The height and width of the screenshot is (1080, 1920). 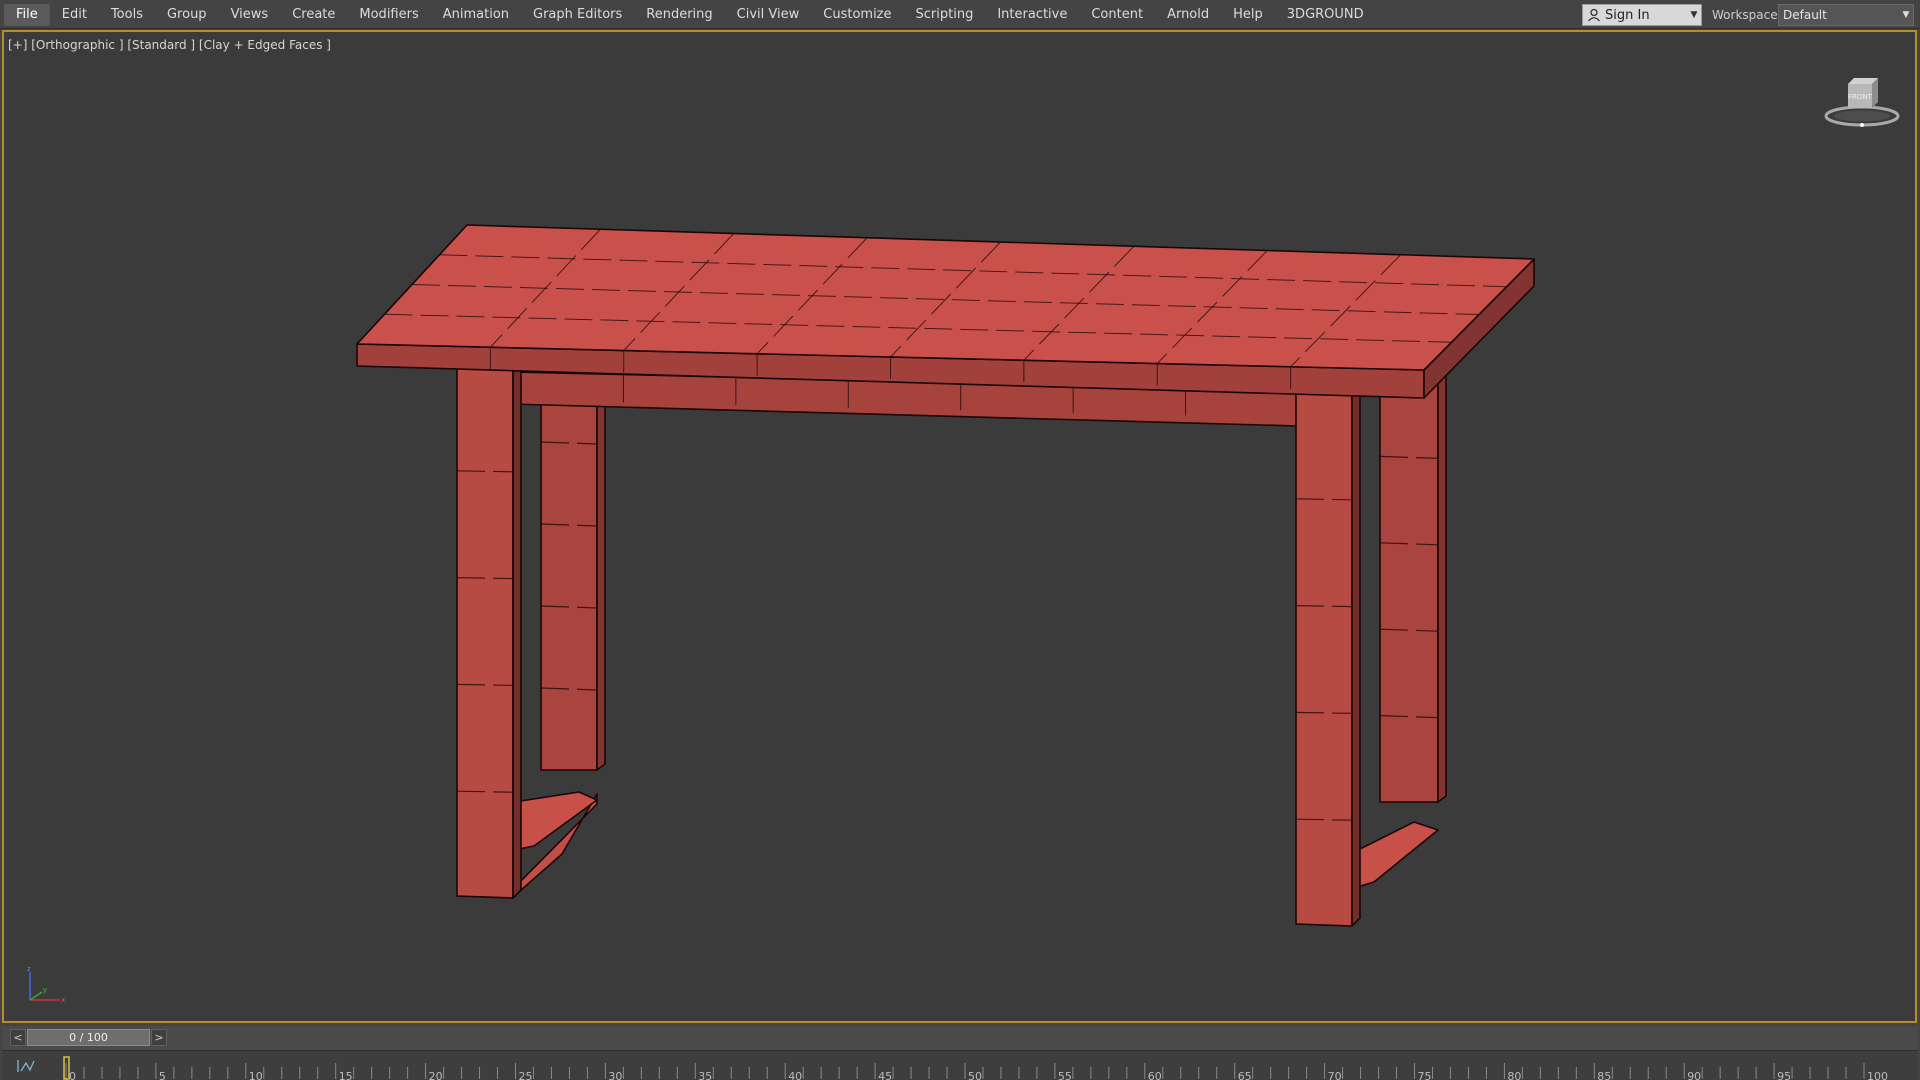 I want to click on menu-modifiers: Modifiers, so click(x=388, y=15).